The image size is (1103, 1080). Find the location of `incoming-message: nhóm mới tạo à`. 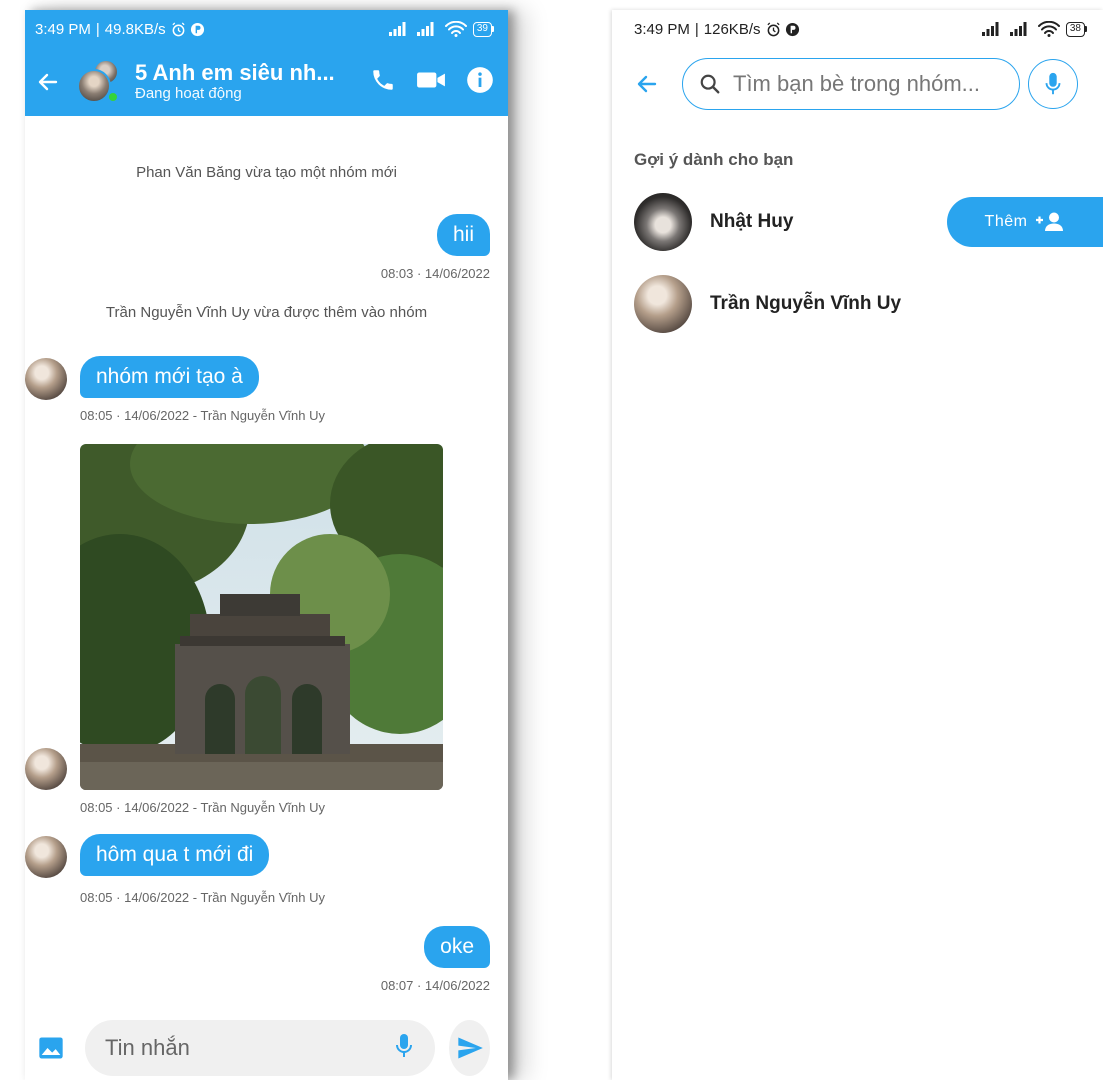

incoming-message: nhóm mới tạo à is located at coordinates (169, 377).